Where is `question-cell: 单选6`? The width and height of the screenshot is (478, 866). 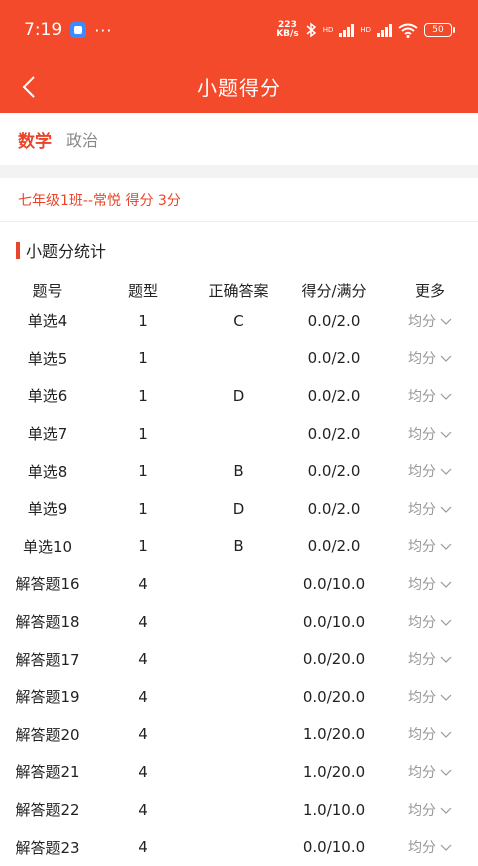
question-cell: 单选6 is located at coordinates (47, 396).